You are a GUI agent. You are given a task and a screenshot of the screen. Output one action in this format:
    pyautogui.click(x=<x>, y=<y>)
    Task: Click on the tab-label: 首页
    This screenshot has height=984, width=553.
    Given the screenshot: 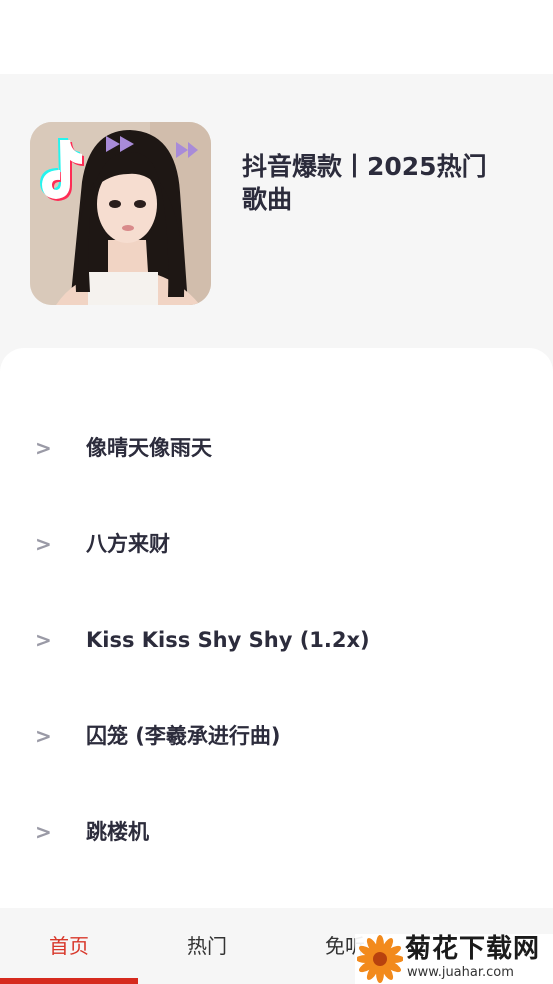 What is the action you would take?
    pyautogui.click(x=69, y=946)
    